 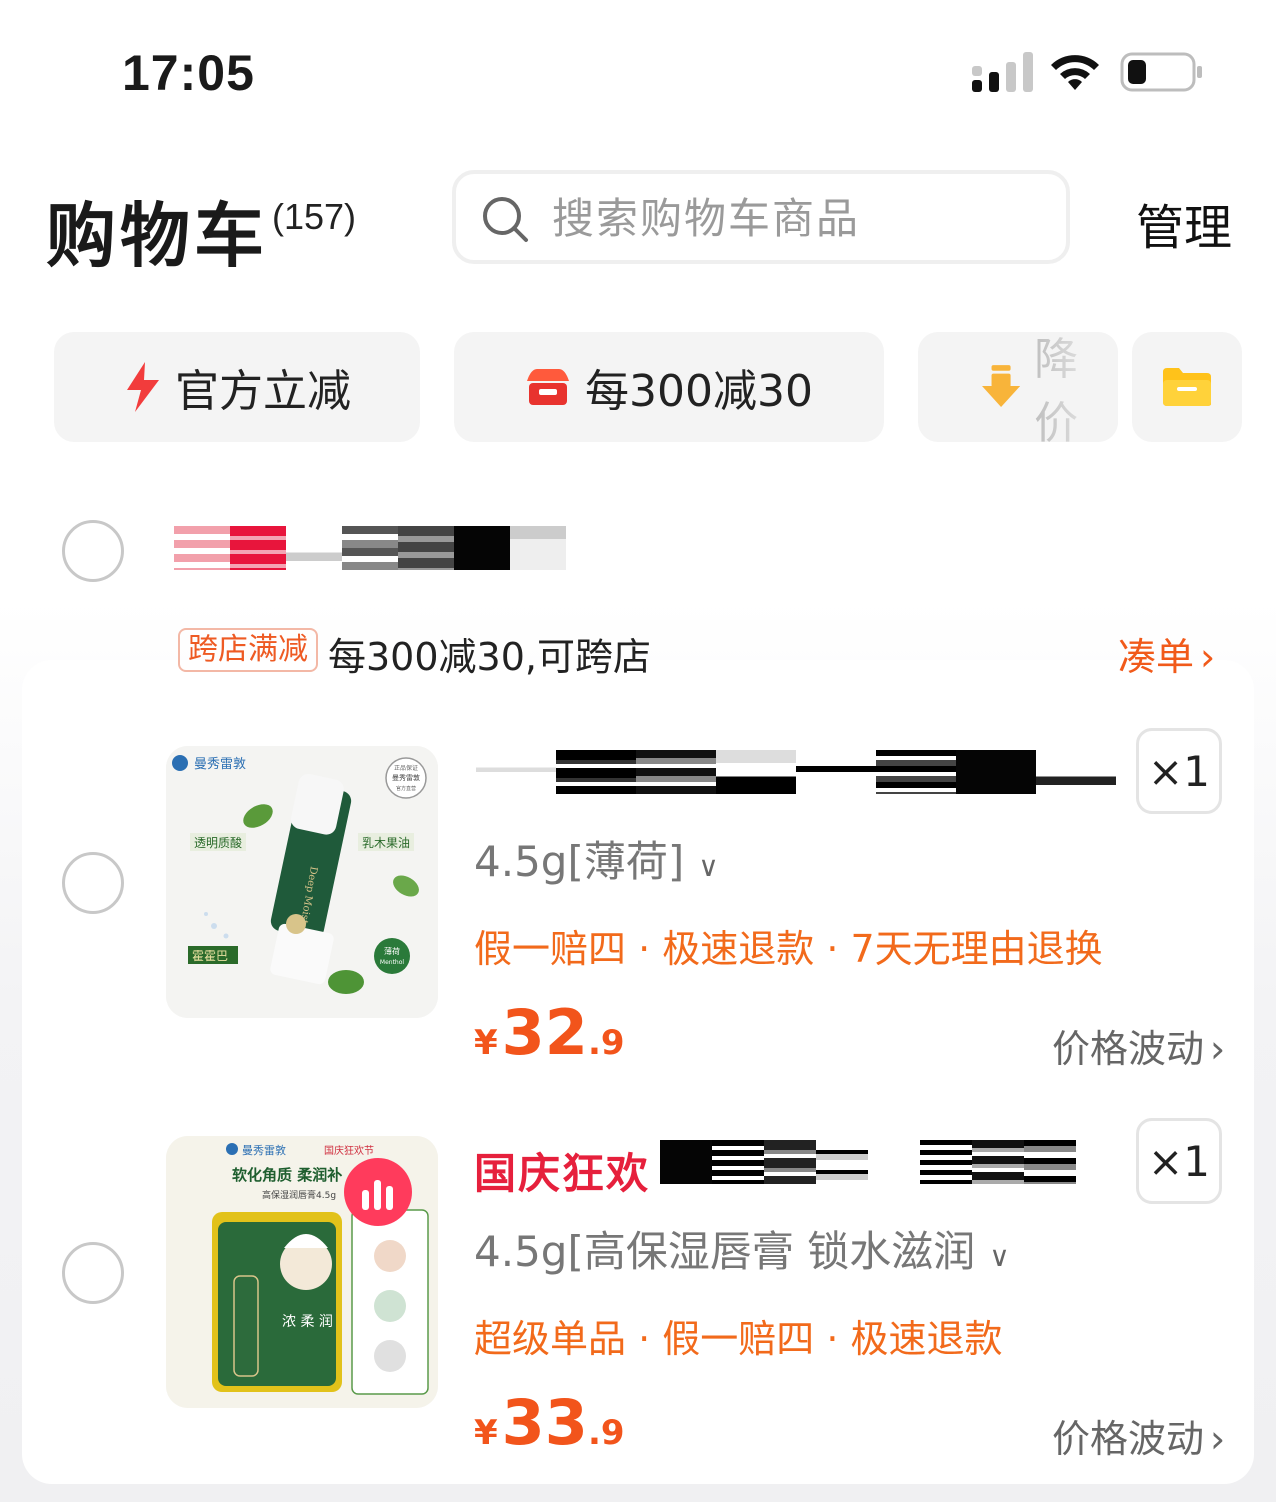 What do you see at coordinates (93, 551) in the screenshot?
I see `store-select-radio` at bounding box center [93, 551].